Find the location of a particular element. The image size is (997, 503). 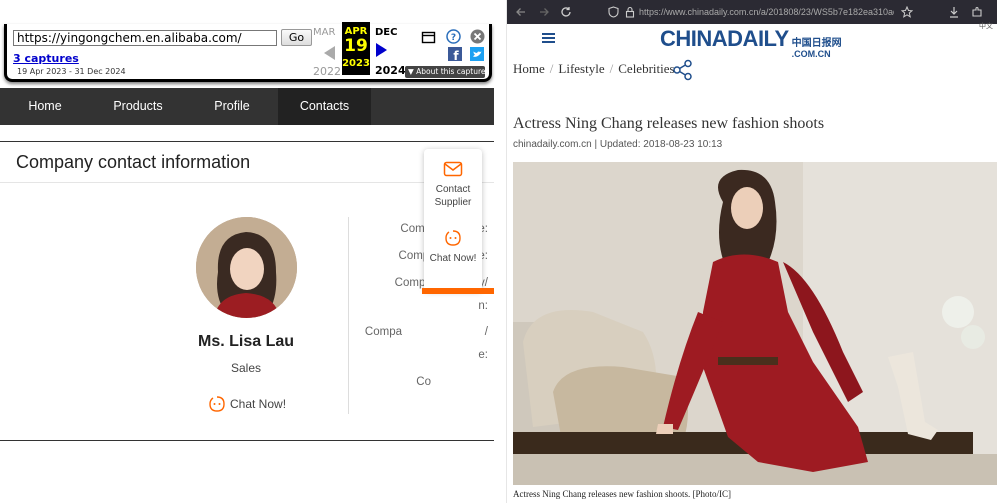

reload-icon is located at coordinates (566, 12).